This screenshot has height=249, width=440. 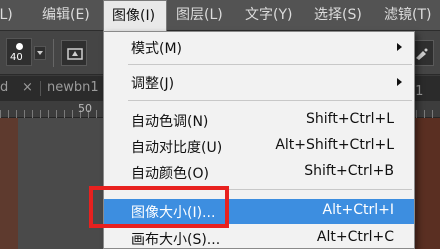 What do you see at coordinates (358, 210) in the screenshot?
I see `menu-item-shortcut: Alt+Ctrl+I` at bounding box center [358, 210].